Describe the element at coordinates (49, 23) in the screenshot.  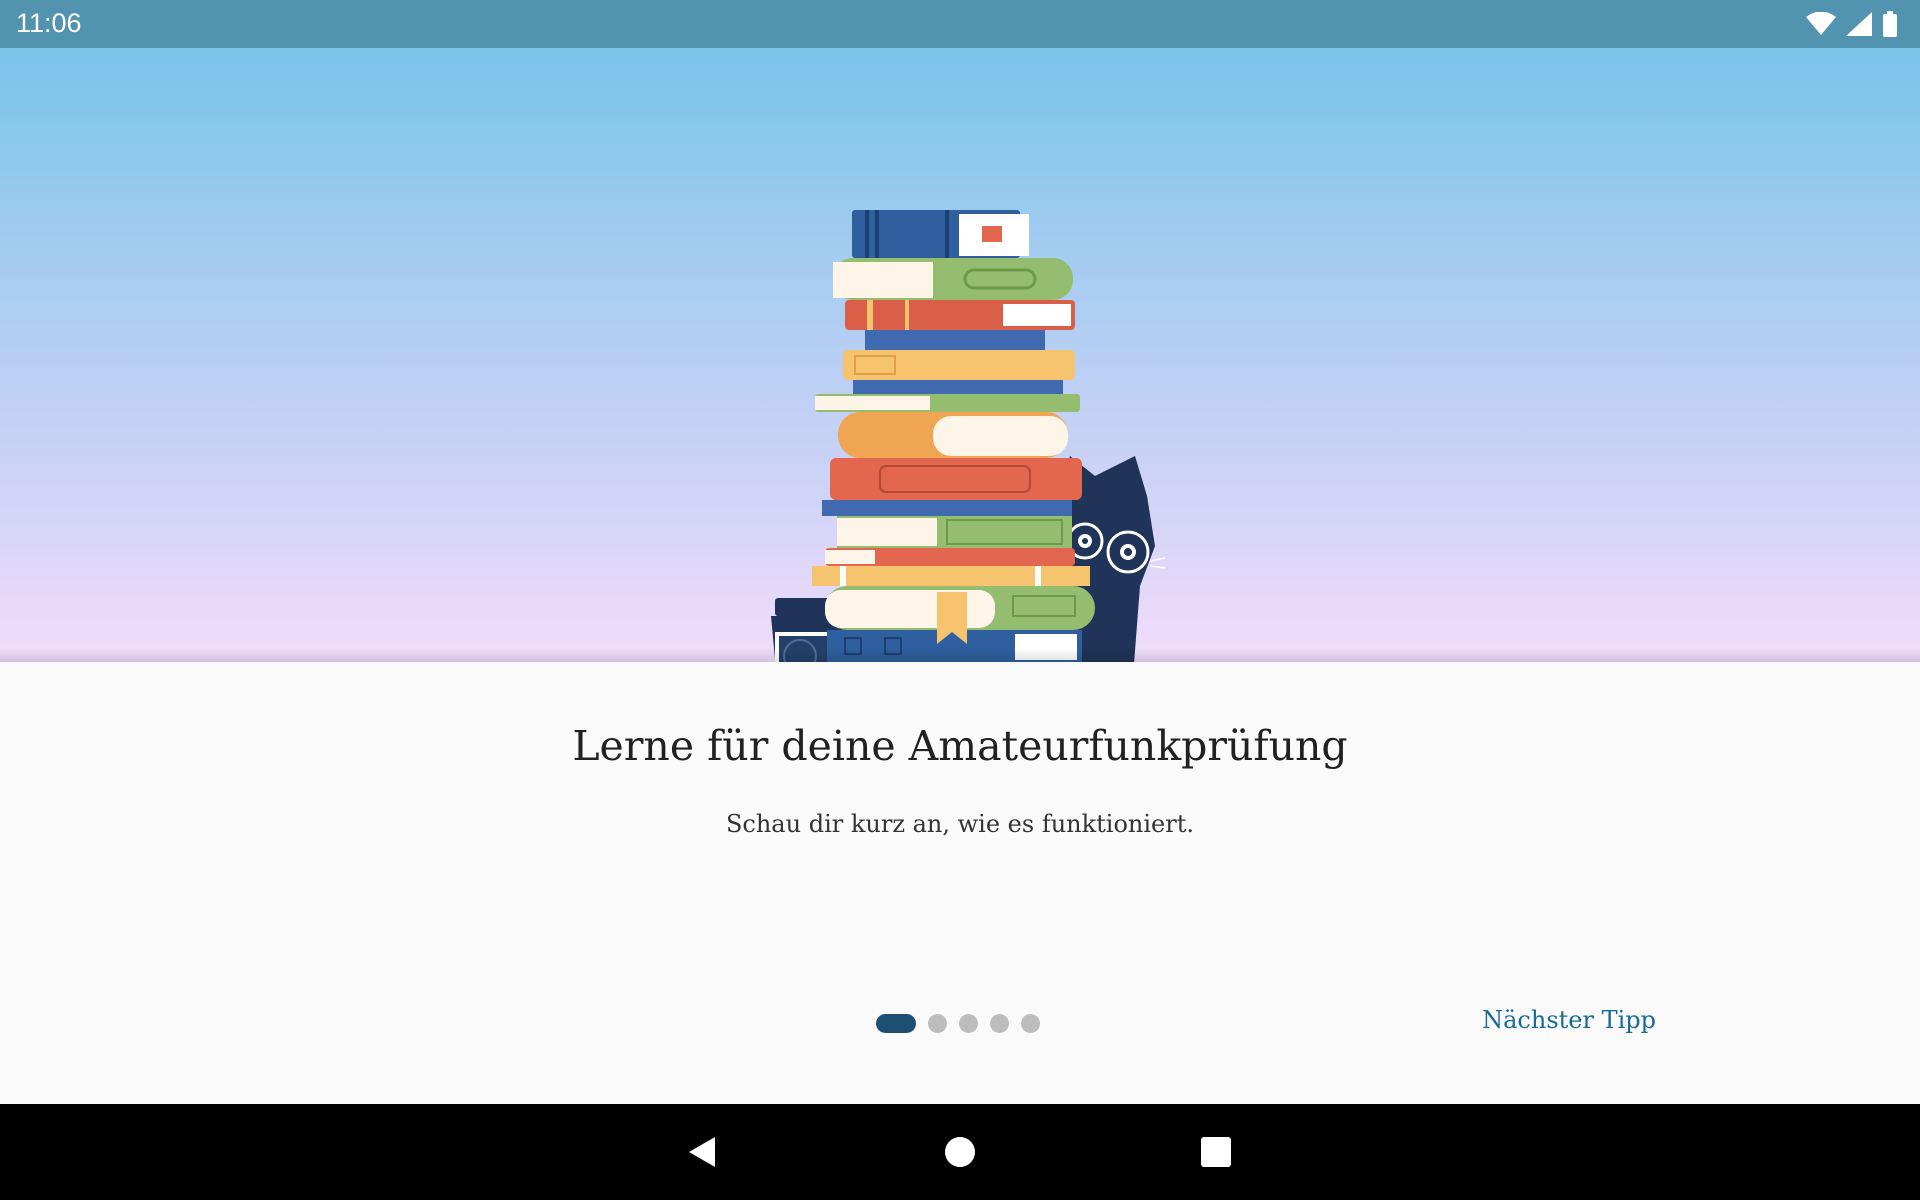
I see `status-time: 11:06` at that location.